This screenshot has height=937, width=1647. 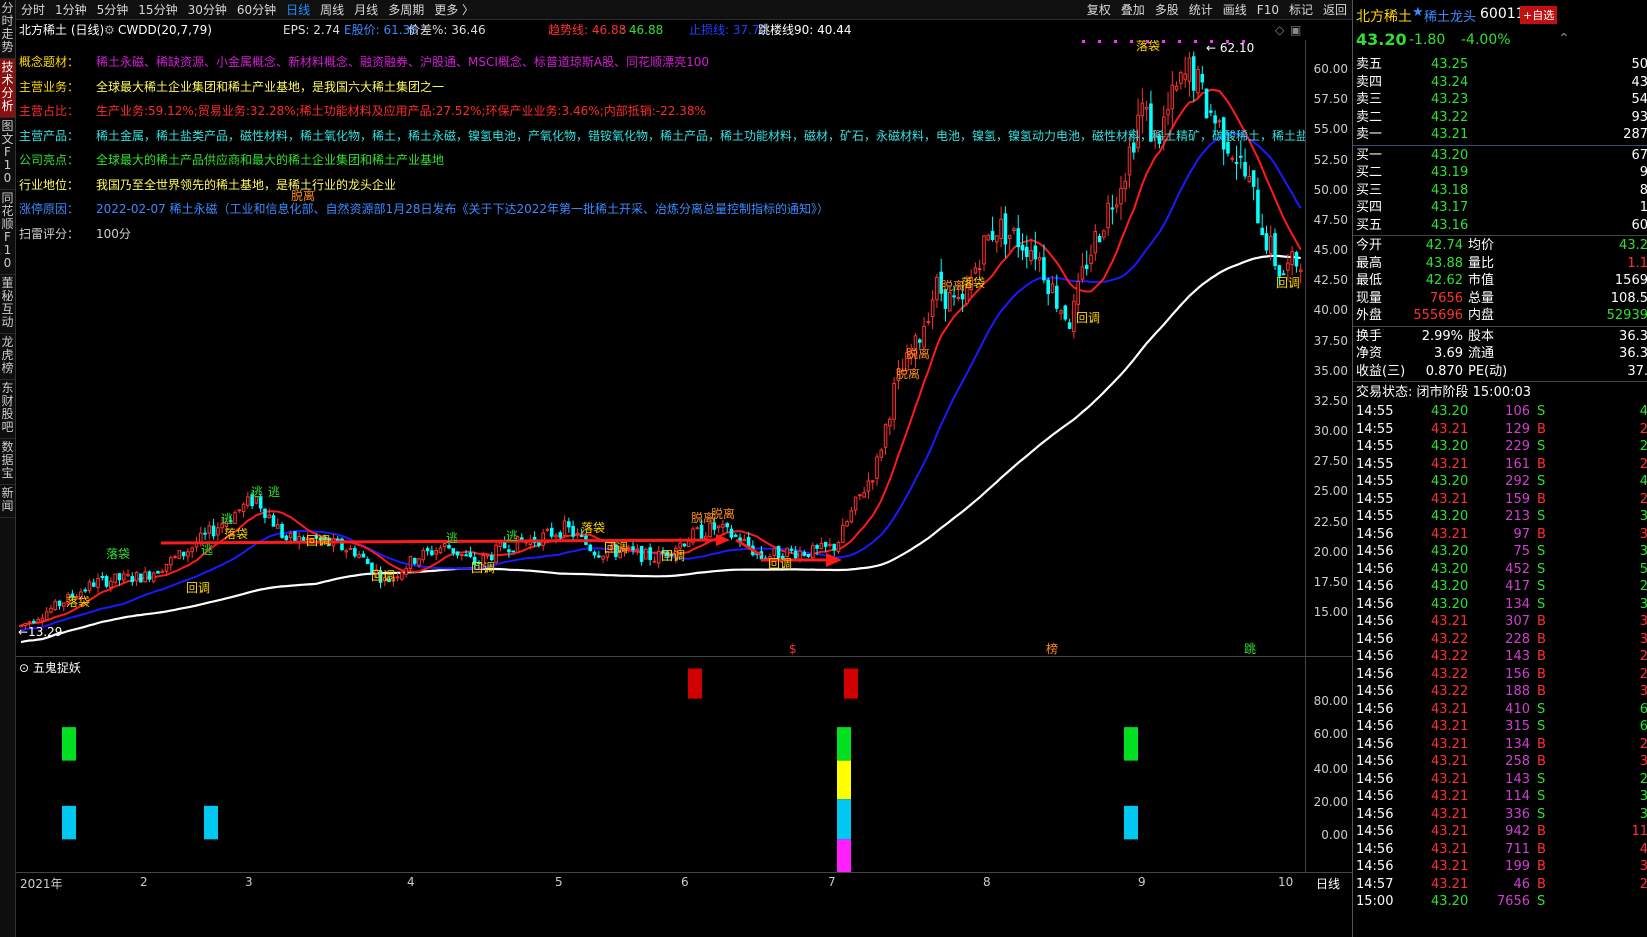 What do you see at coordinates (256, 10) in the screenshot?
I see `period-tab-5: 60分钟` at bounding box center [256, 10].